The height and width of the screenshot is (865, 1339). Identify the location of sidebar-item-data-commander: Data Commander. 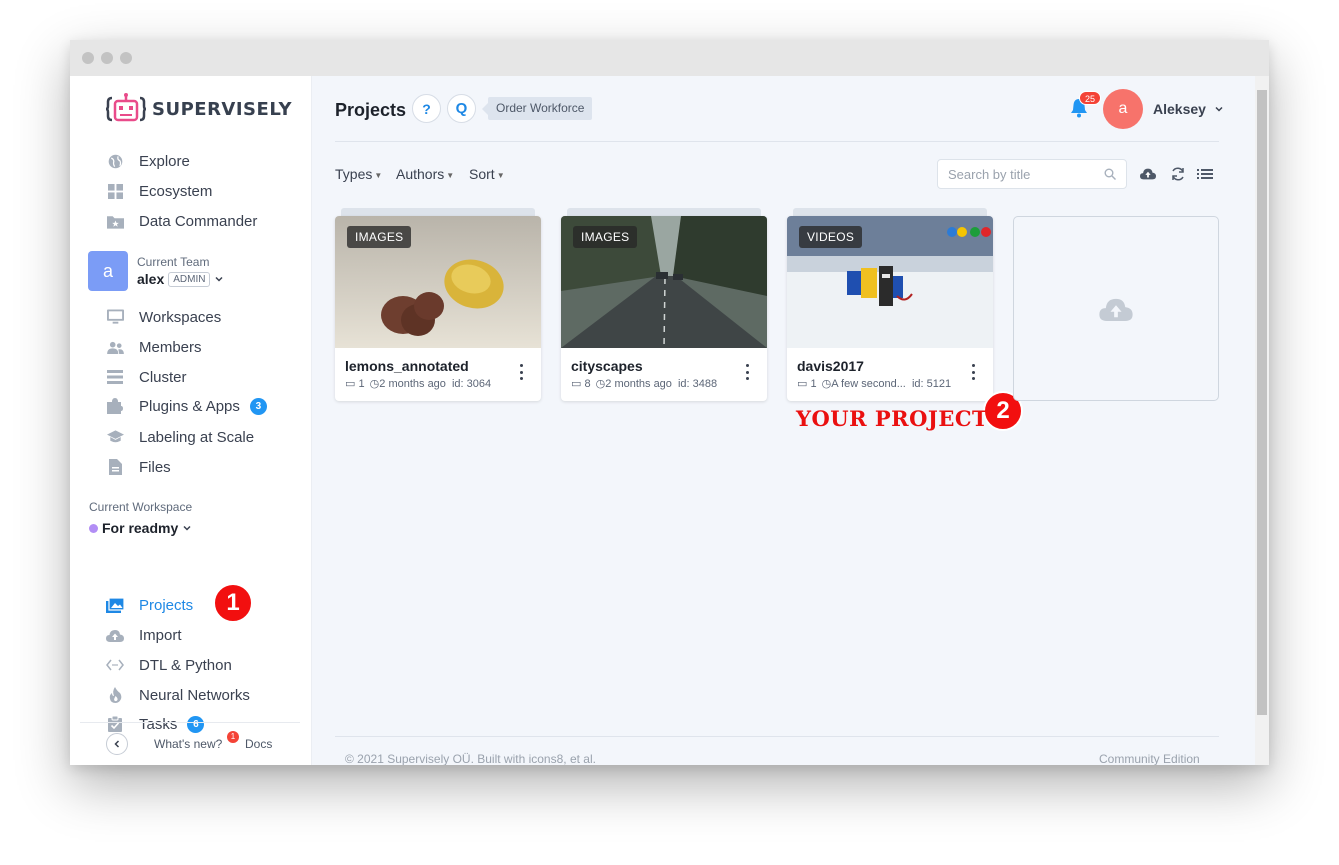
(181, 221).